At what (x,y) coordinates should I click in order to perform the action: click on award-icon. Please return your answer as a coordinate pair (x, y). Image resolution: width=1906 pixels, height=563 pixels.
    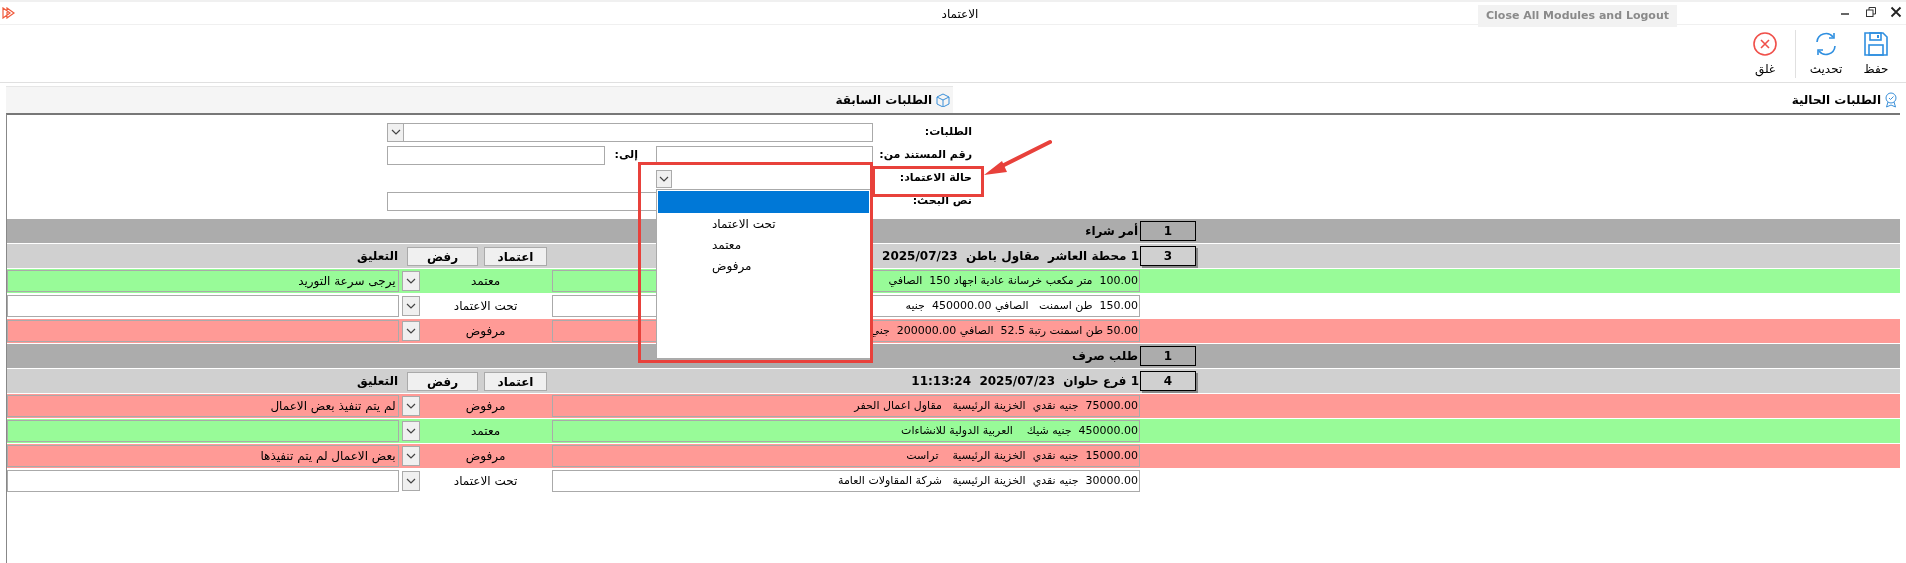
    Looking at the image, I should click on (1891, 99).